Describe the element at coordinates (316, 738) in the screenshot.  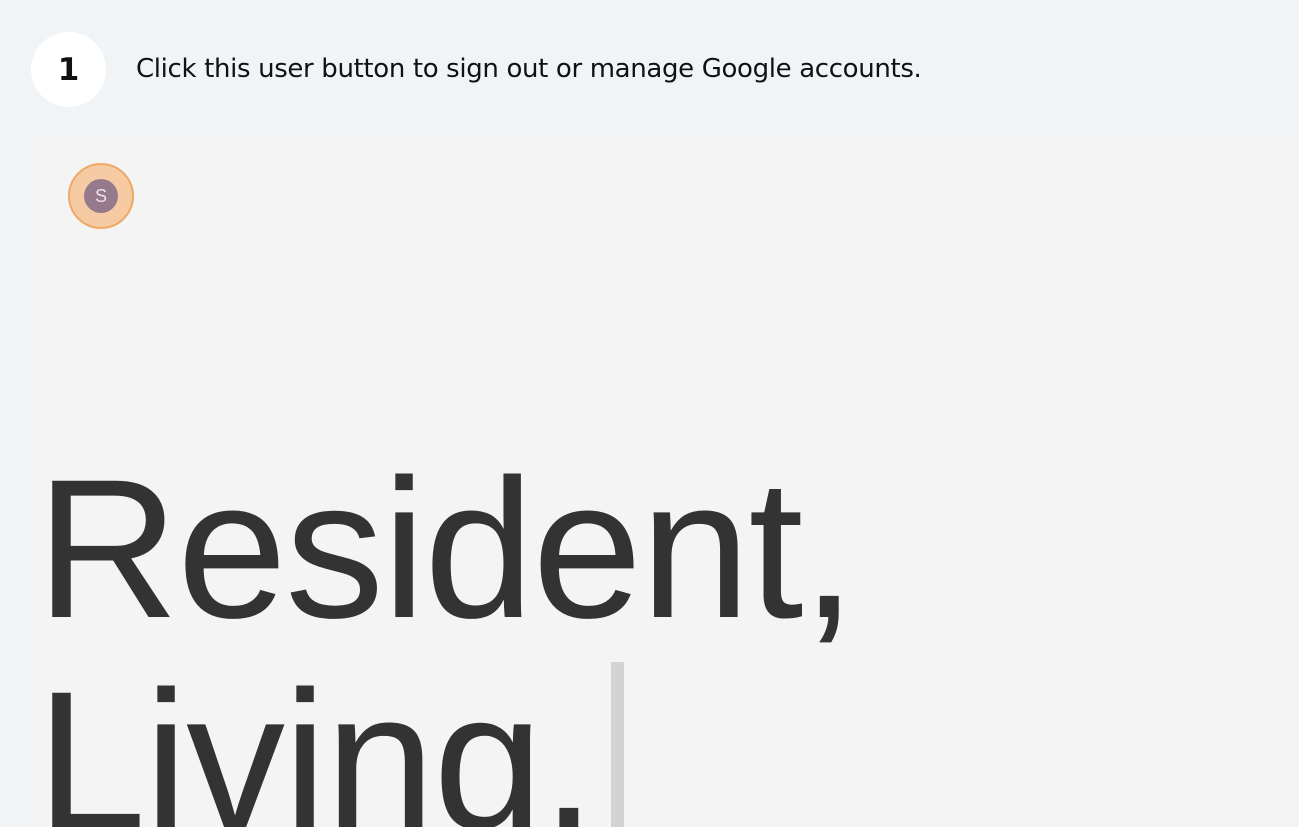
I see `heading-line-2: Living.` at that location.